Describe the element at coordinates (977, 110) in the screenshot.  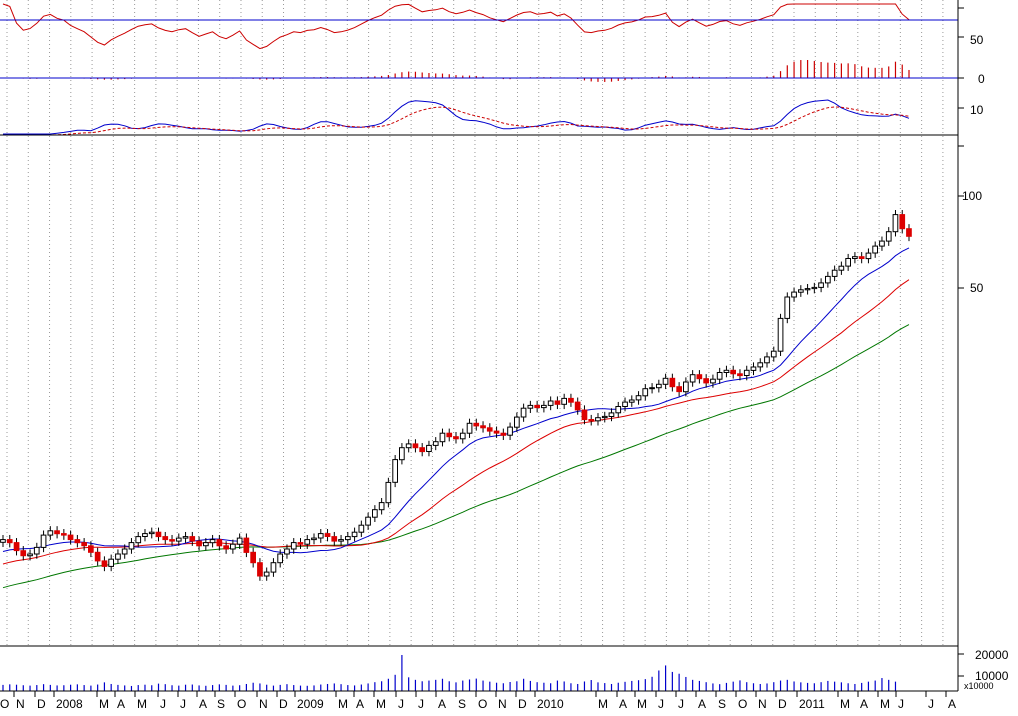
I see `adx-tick-label: 10` at that location.